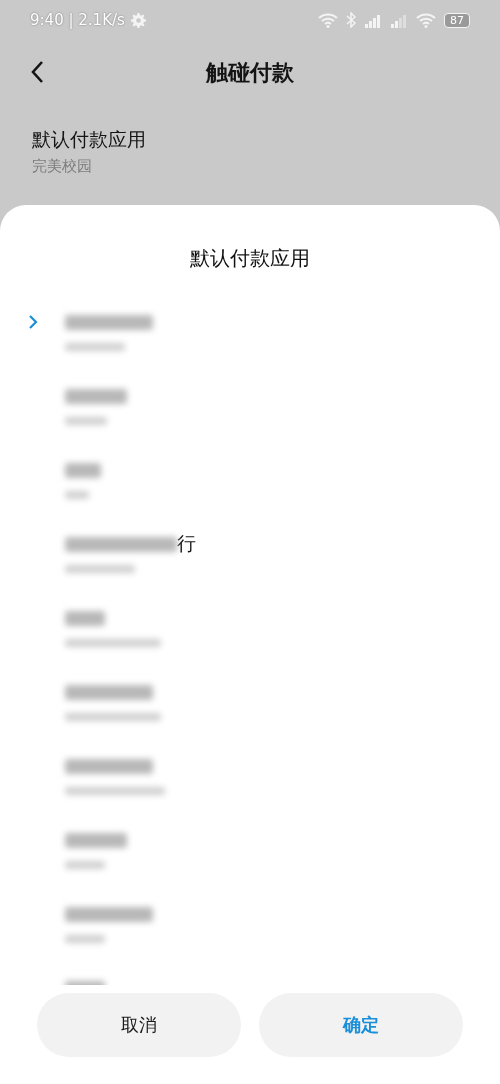 The width and height of the screenshot is (500, 1084). What do you see at coordinates (37, 72) in the screenshot?
I see `back-icon` at bounding box center [37, 72].